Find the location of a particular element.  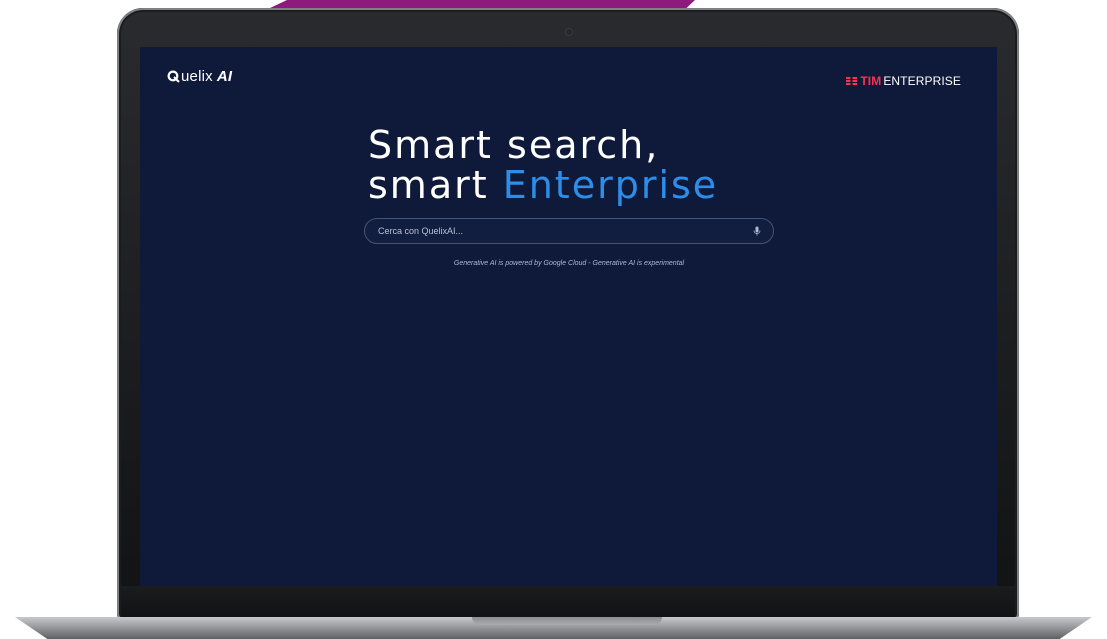

hero-line-2-accent: Enterprise is located at coordinates (610, 185).